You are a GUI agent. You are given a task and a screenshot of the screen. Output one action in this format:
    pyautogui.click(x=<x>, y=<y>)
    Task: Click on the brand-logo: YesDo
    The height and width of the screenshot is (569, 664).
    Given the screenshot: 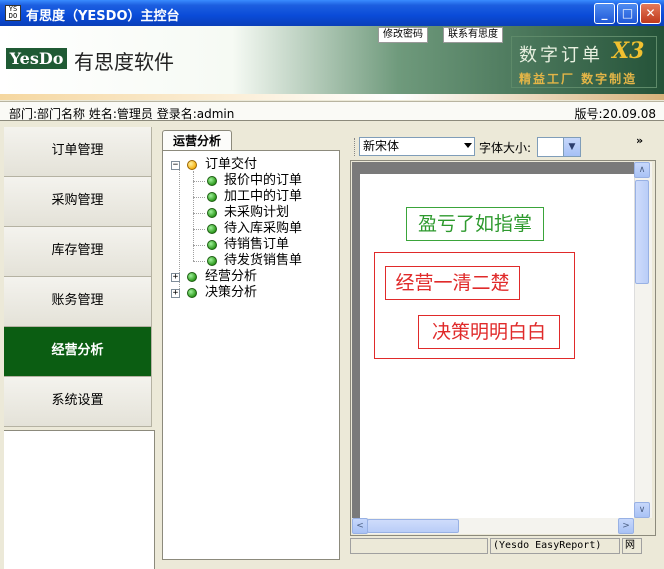 What is the action you would take?
    pyautogui.click(x=36, y=58)
    